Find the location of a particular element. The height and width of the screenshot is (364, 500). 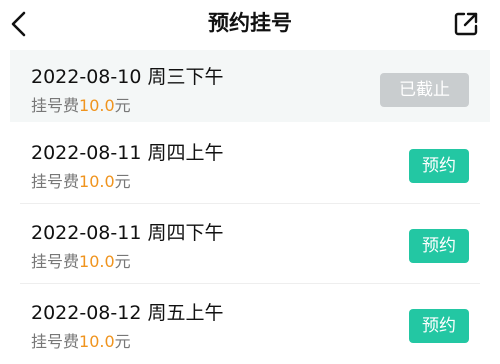

slot-date: 2022-08-11 周四上午 is located at coordinates (127, 153).